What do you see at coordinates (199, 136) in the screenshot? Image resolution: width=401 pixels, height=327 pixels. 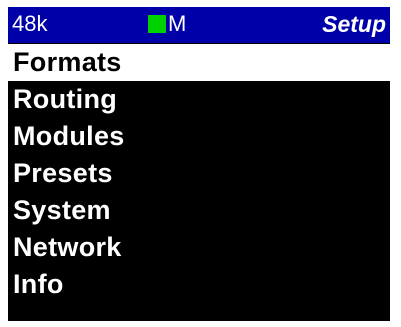 I see `menu-item-modules: Modules` at bounding box center [199, 136].